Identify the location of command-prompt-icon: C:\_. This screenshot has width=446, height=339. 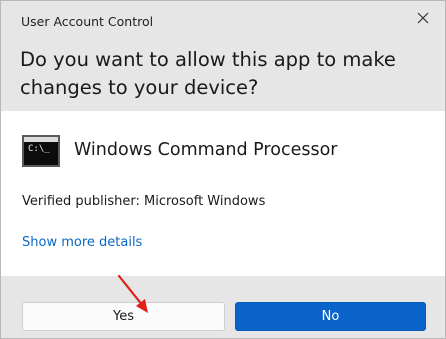
(41, 151).